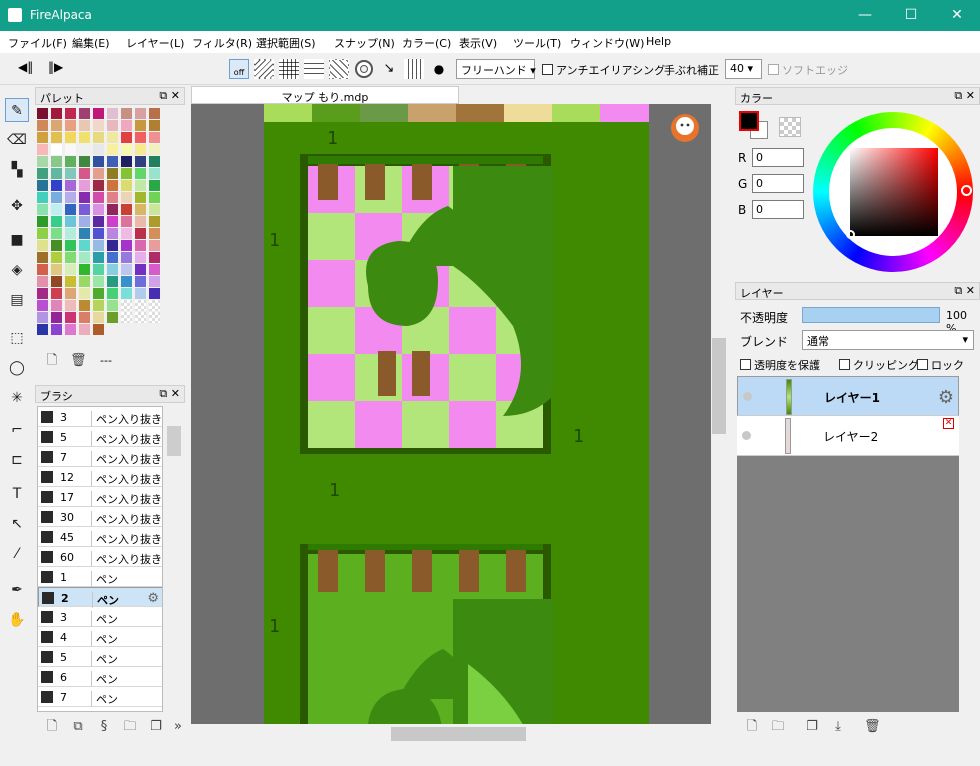 The width and height of the screenshot is (980, 766). Describe the element at coordinates (968, 544) in the screenshot. I see `layer-scrollbar` at that location.